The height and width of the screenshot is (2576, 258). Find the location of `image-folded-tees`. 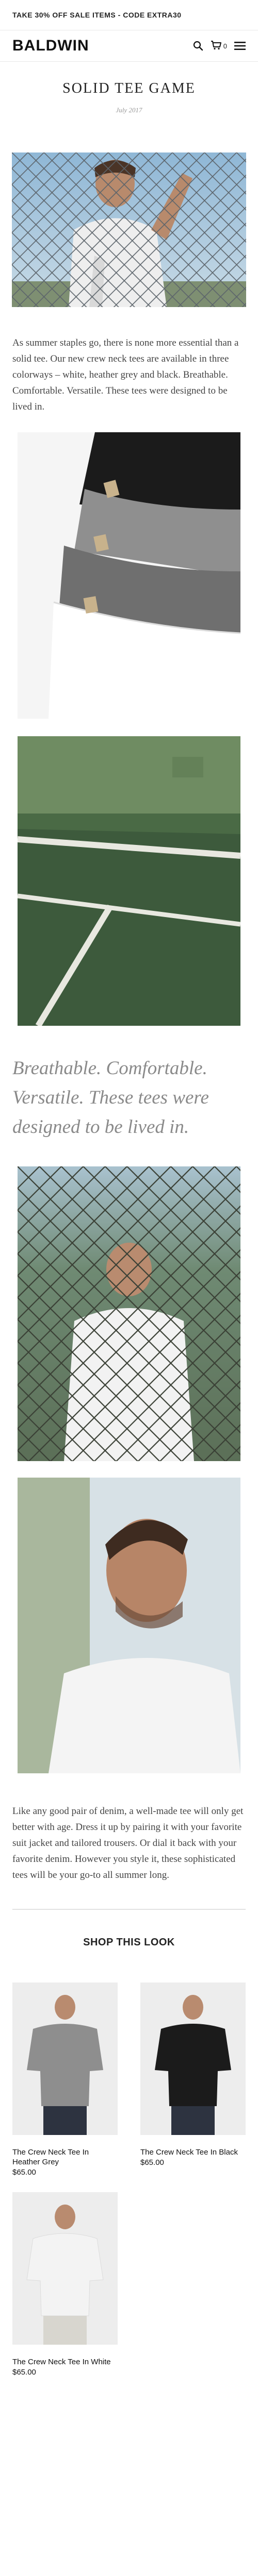

image-folded-tees is located at coordinates (129, 575).